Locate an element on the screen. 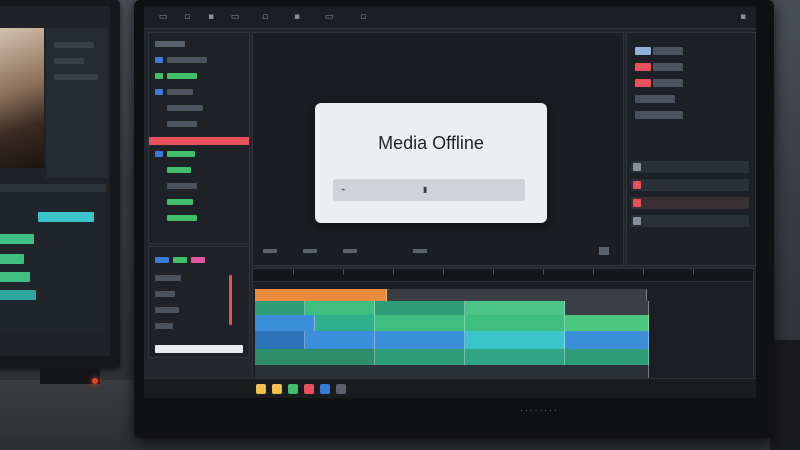  mail-icon is located at coordinates (325, 389).